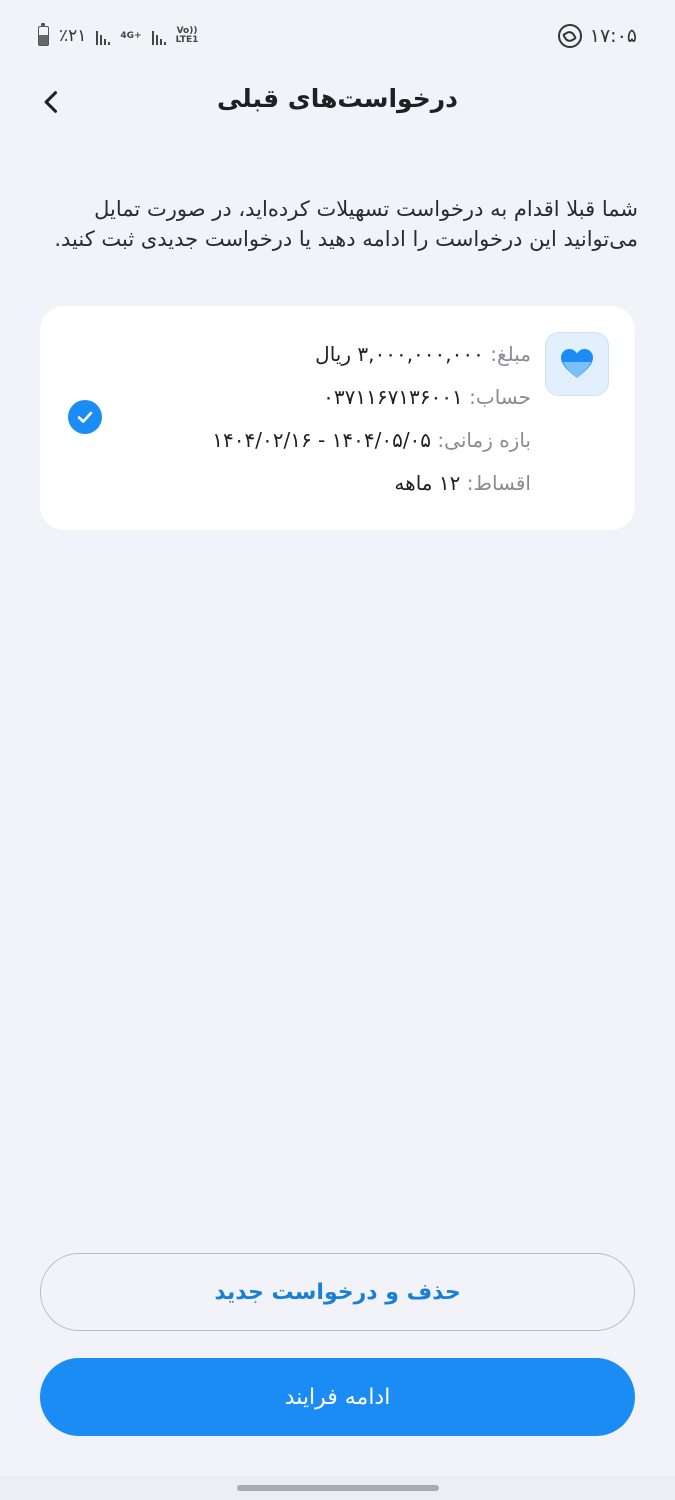  I want to click on battery-percent: ٪۲۱, so click(73, 36).